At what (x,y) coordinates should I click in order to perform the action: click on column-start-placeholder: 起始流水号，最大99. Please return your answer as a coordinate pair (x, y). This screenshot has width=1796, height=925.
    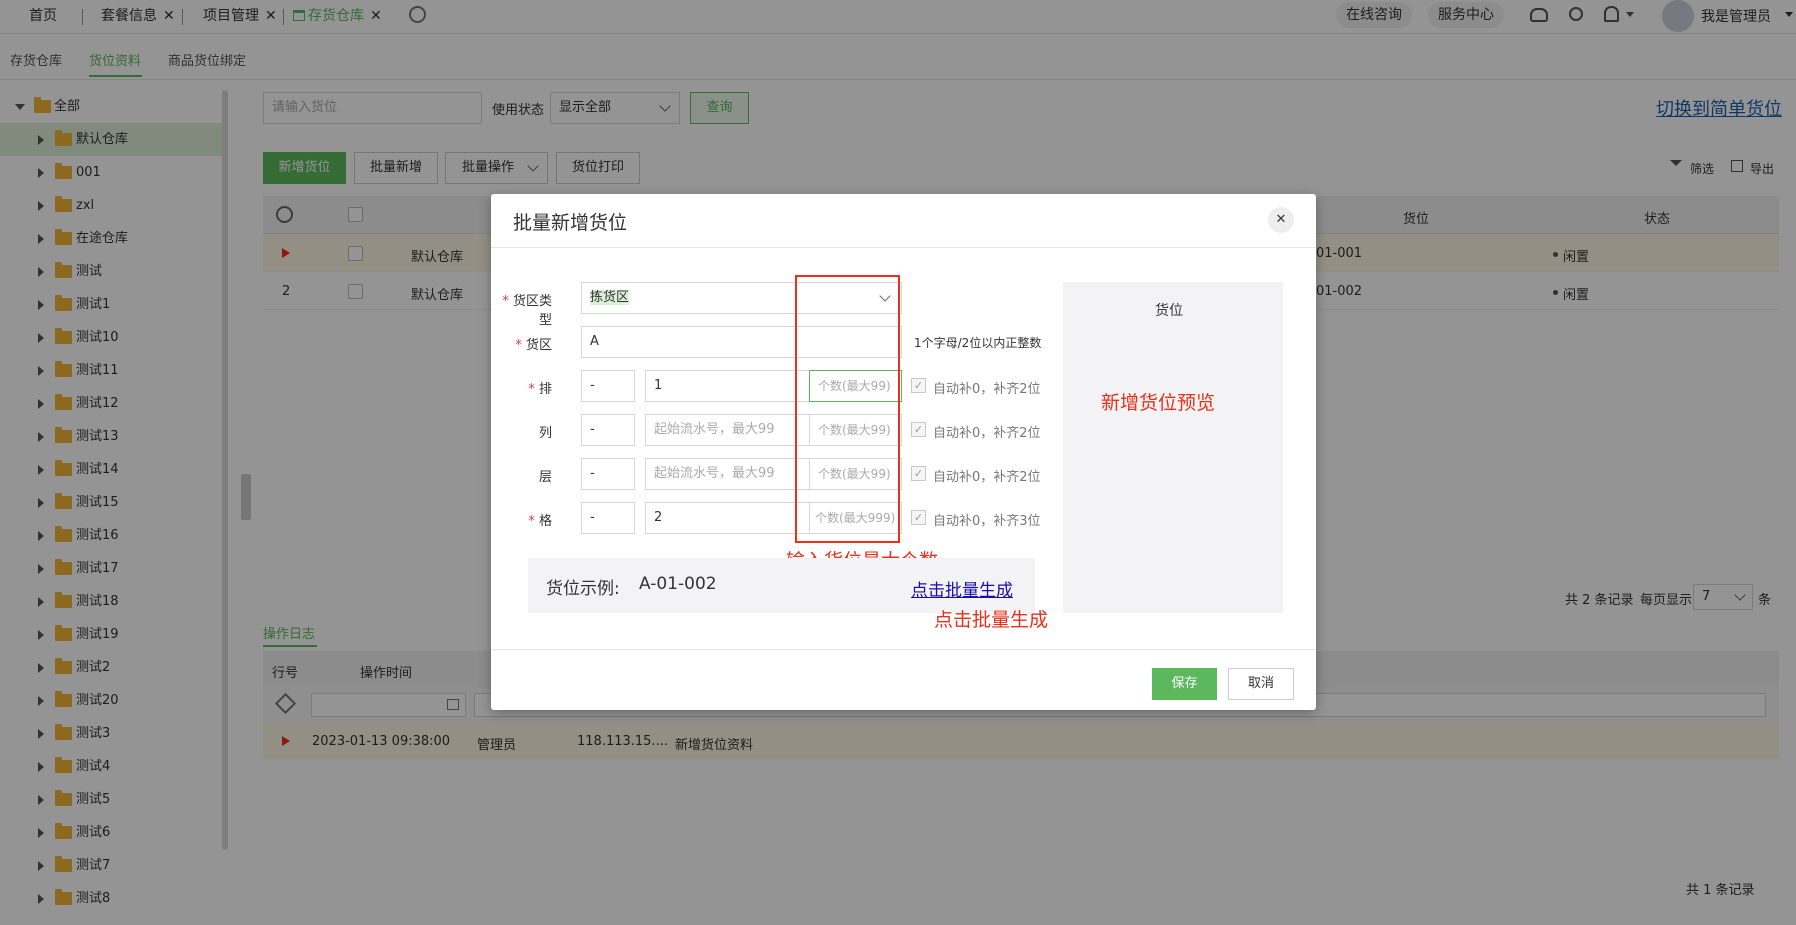
    Looking at the image, I should click on (714, 429).